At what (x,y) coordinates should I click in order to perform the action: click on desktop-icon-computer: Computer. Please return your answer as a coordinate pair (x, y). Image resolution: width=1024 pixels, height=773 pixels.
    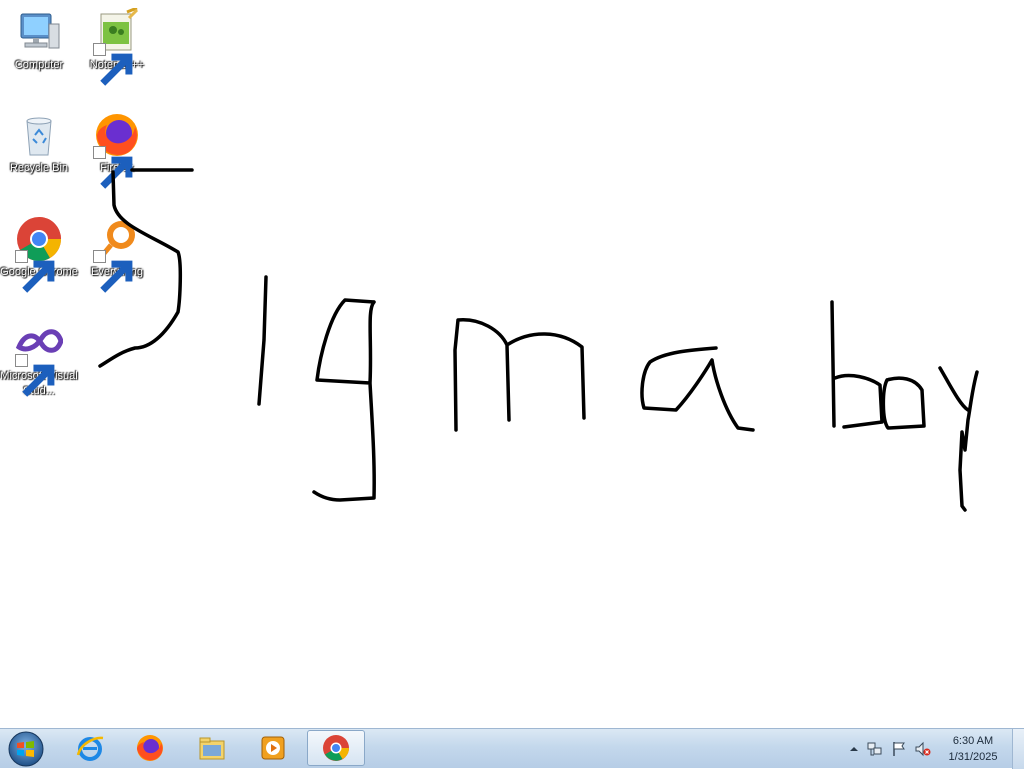
    Looking at the image, I should click on (39, 40).